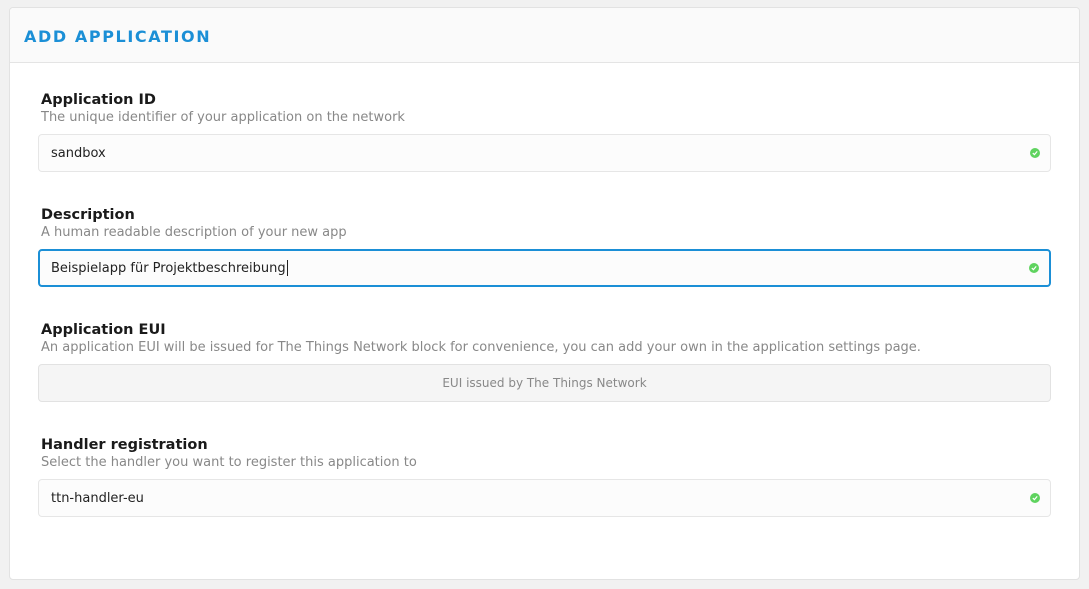 This screenshot has height=589, width=1089. What do you see at coordinates (544, 498) in the screenshot?
I see `handler-select: ttn-handler-eu` at bounding box center [544, 498].